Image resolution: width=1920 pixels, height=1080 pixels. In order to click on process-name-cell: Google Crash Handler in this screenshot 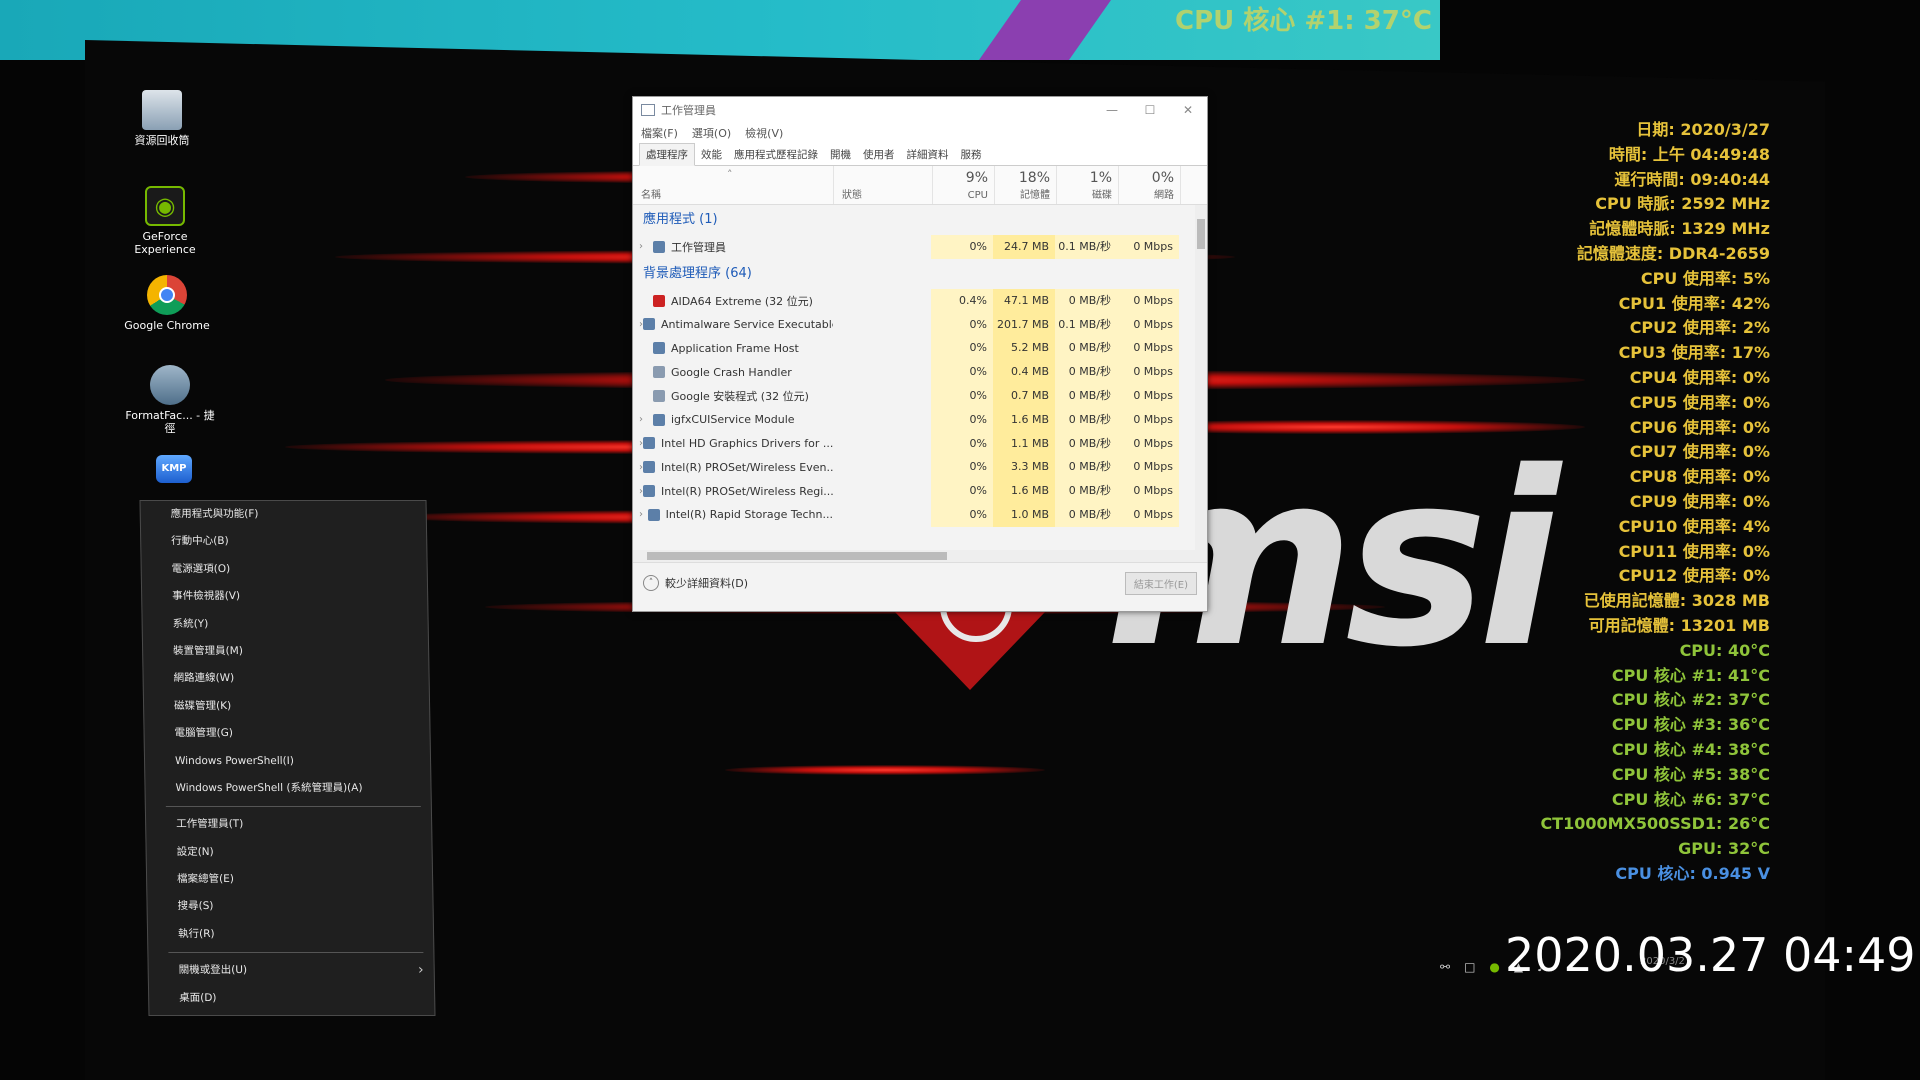, I will do `click(733, 372)`.